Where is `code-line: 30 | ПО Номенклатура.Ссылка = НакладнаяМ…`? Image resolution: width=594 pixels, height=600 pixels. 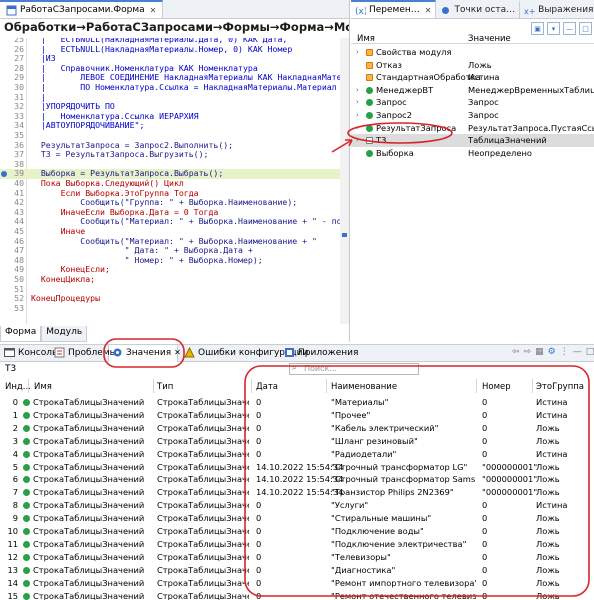
code-line: 30 | ПО Номенклатура.Ссылка = НакладнаяМ… is located at coordinates (174, 87).